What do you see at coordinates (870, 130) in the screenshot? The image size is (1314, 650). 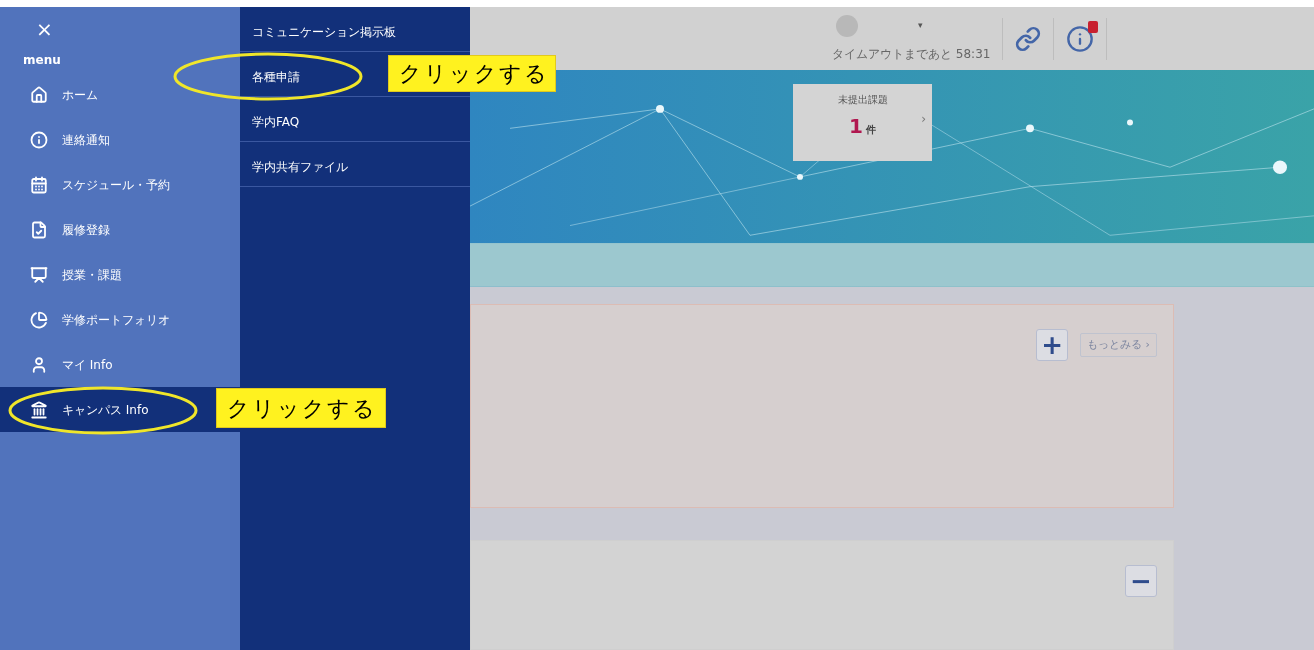 I see `count-unit: 件` at bounding box center [870, 130].